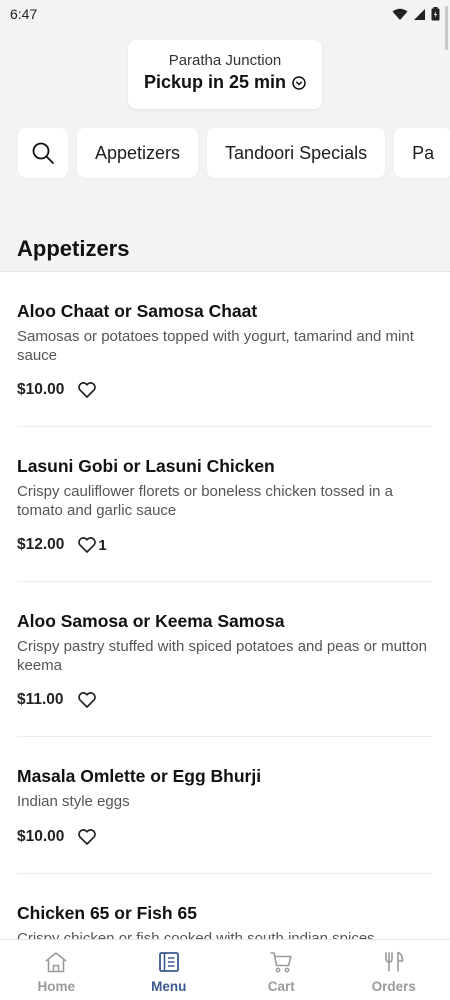  I want to click on pickup-time-selector: Pickup in 25 min, so click(225, 82).